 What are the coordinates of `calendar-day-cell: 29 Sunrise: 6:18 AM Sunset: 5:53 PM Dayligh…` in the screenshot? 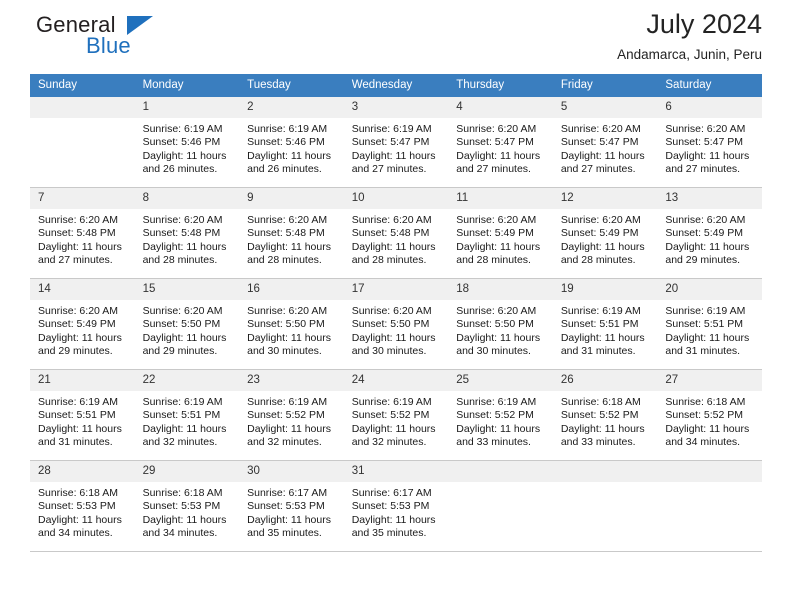 It's located at (187, 506).